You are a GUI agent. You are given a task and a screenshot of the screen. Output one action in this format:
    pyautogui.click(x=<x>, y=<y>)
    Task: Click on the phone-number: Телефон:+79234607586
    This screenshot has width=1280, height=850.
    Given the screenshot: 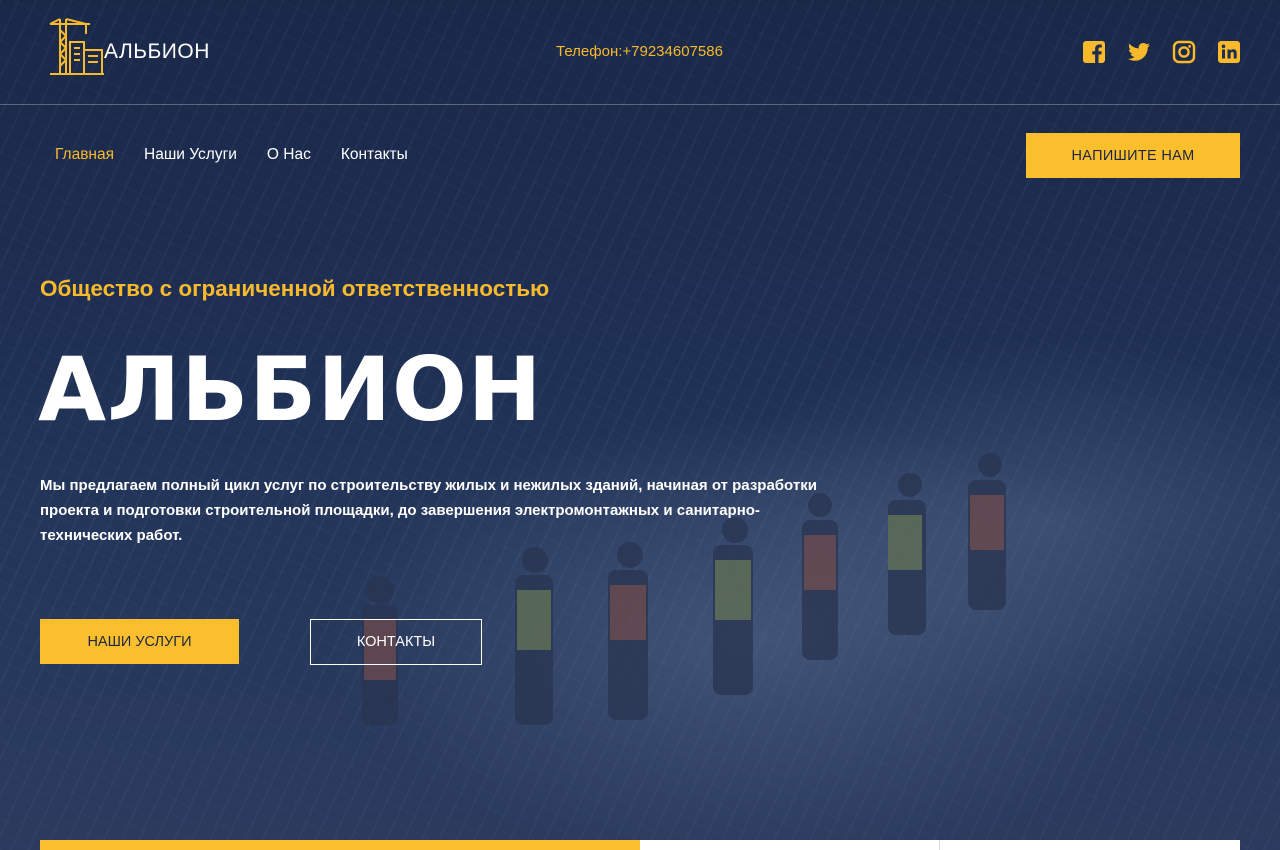 What is the action you would take?
    pyautogui.click(x=639, y=51)
    